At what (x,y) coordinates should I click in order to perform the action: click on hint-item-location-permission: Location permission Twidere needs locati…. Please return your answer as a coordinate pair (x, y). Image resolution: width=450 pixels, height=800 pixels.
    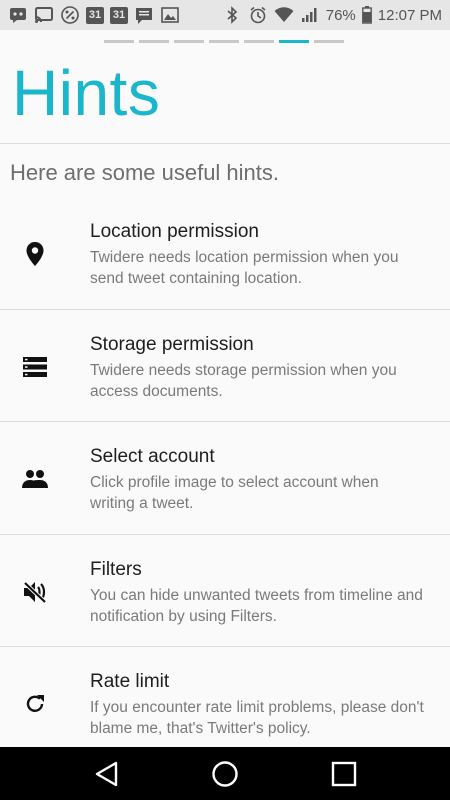
    Looking at the image, I should click on (225, 253).